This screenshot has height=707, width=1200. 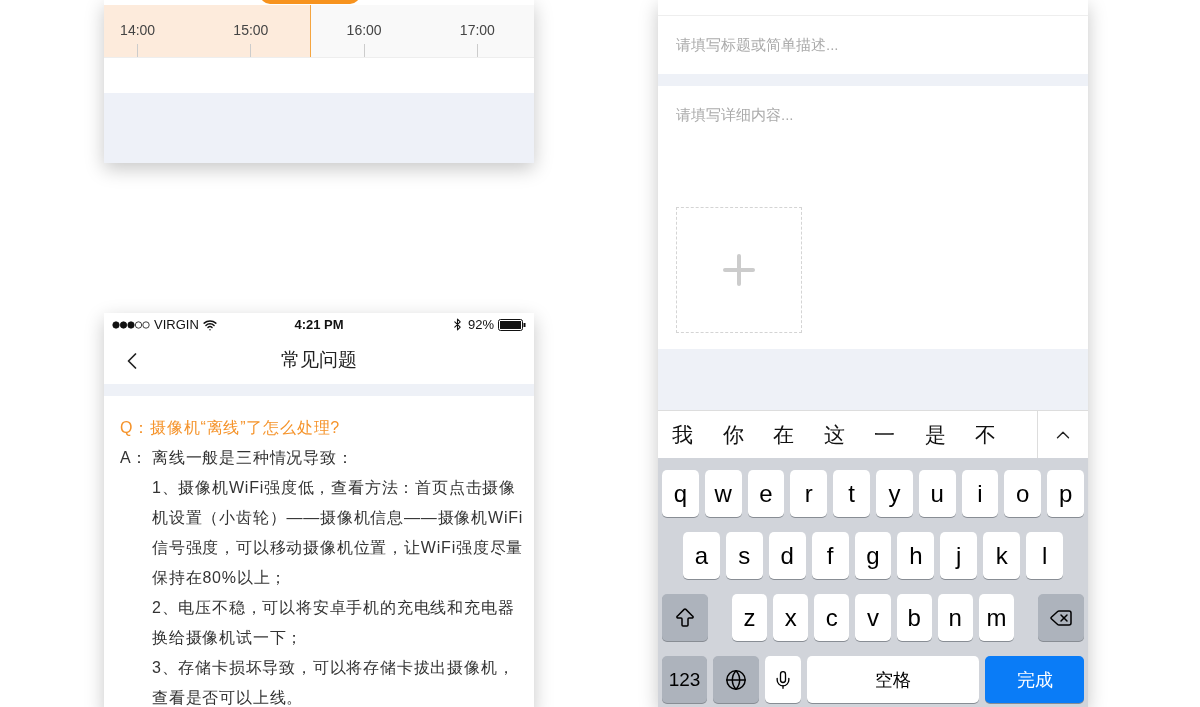 I want to click on shift-icon, so click(x=685, y=617).